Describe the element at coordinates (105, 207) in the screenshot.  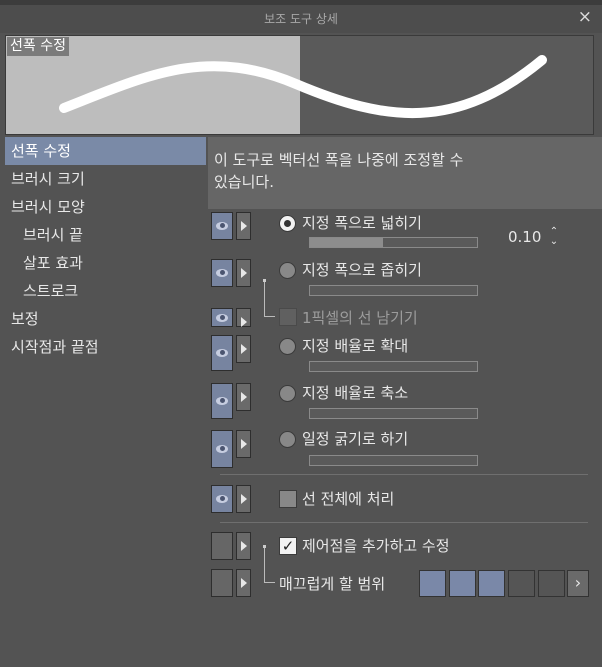
I see `category-brush-shape: 브러시 모양` at that location.